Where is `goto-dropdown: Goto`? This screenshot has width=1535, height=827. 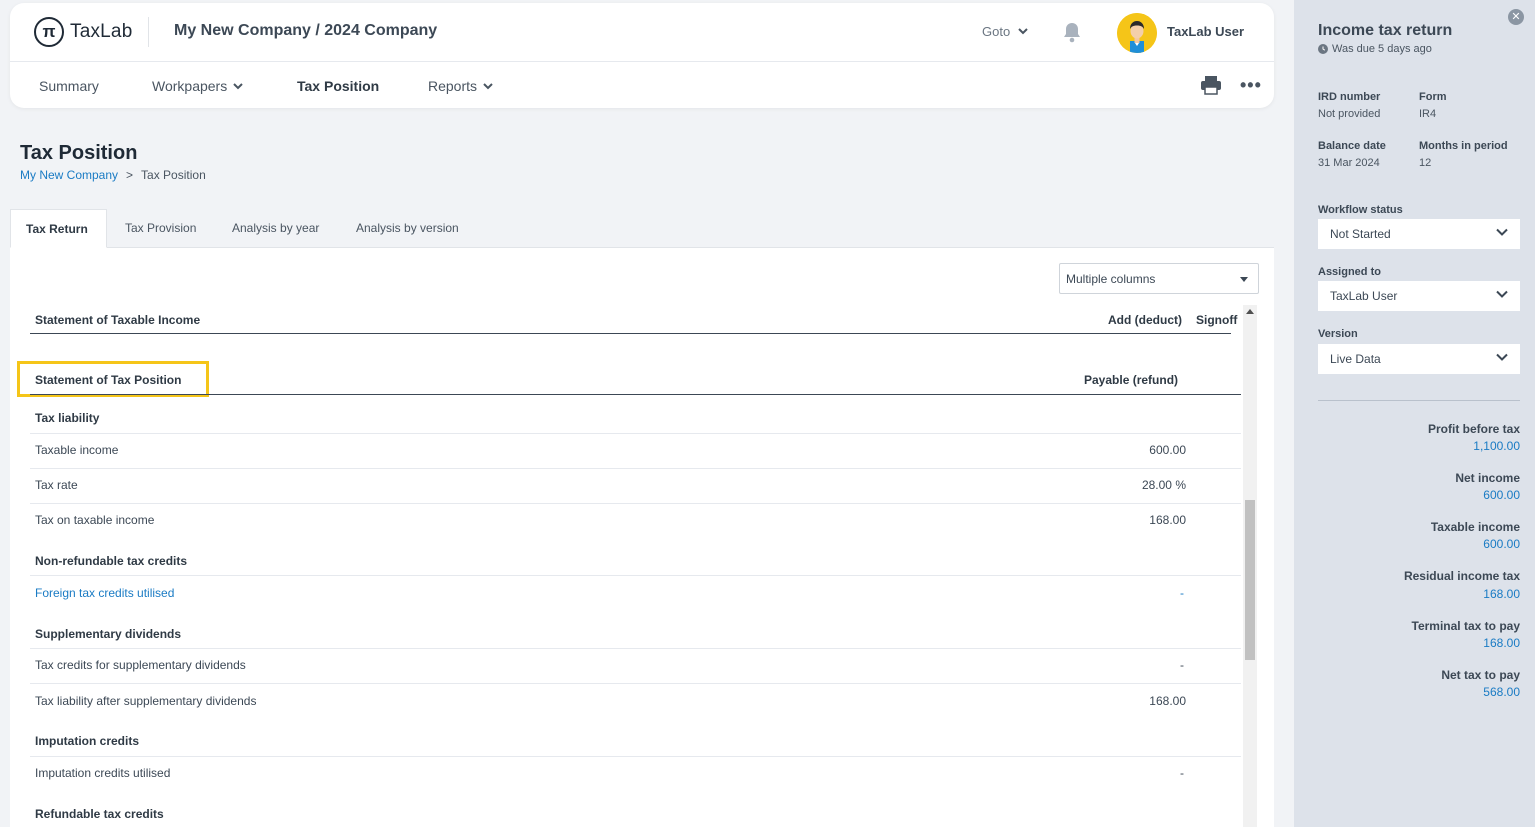
goto-dropdown: Goto is located at coordinates (1005, 31).